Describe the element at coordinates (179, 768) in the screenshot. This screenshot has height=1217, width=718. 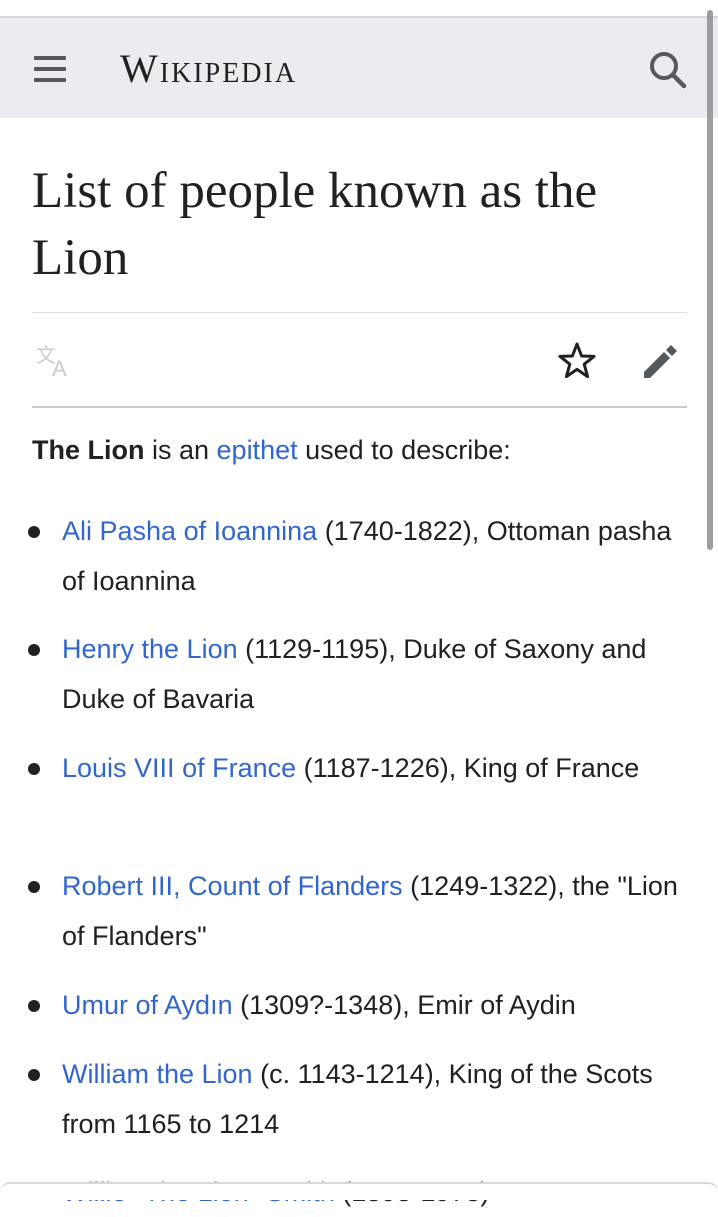
I see `entry-link: Louis VIII of France` at that location.